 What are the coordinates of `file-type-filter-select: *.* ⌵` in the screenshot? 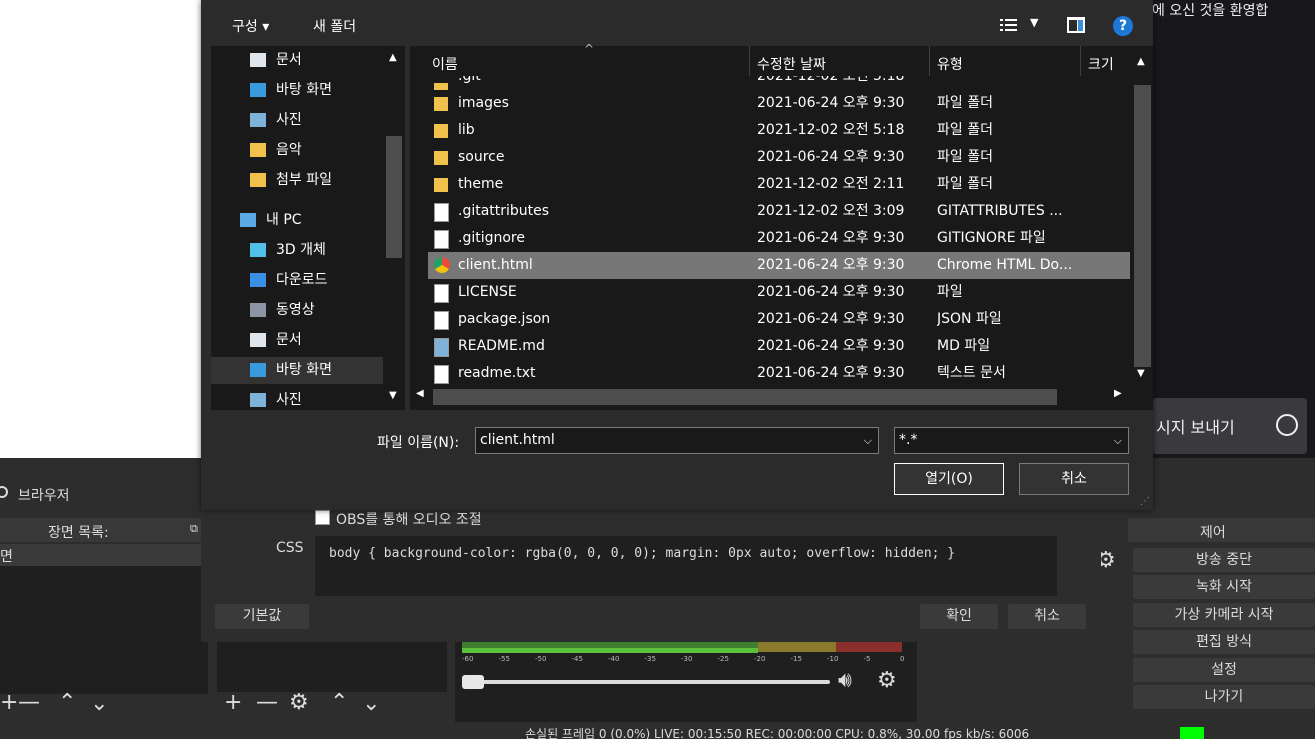 It's located at (1011, 440).